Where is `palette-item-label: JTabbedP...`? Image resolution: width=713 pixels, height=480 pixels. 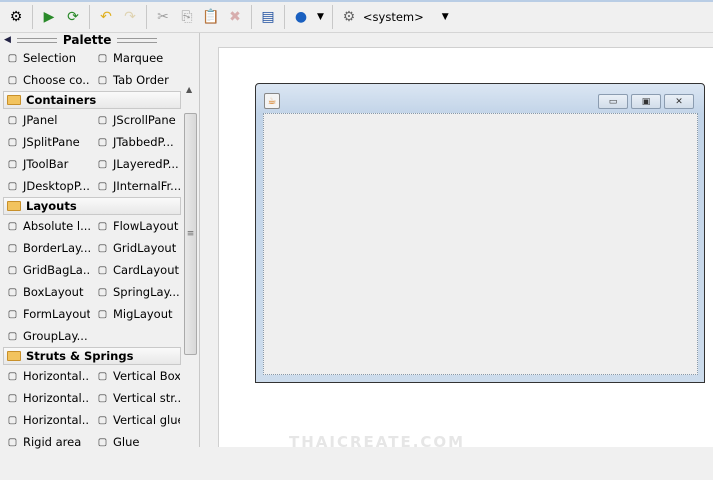
palette-item-label: JTabbedP... is located at coordinates (143, 142).